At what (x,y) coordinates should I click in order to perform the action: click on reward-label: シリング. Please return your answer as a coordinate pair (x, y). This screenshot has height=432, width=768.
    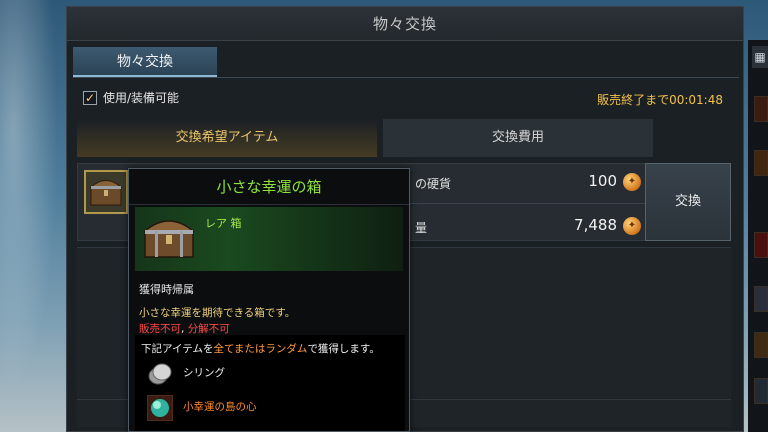
    Looking at the image, I should click on (204, 373).